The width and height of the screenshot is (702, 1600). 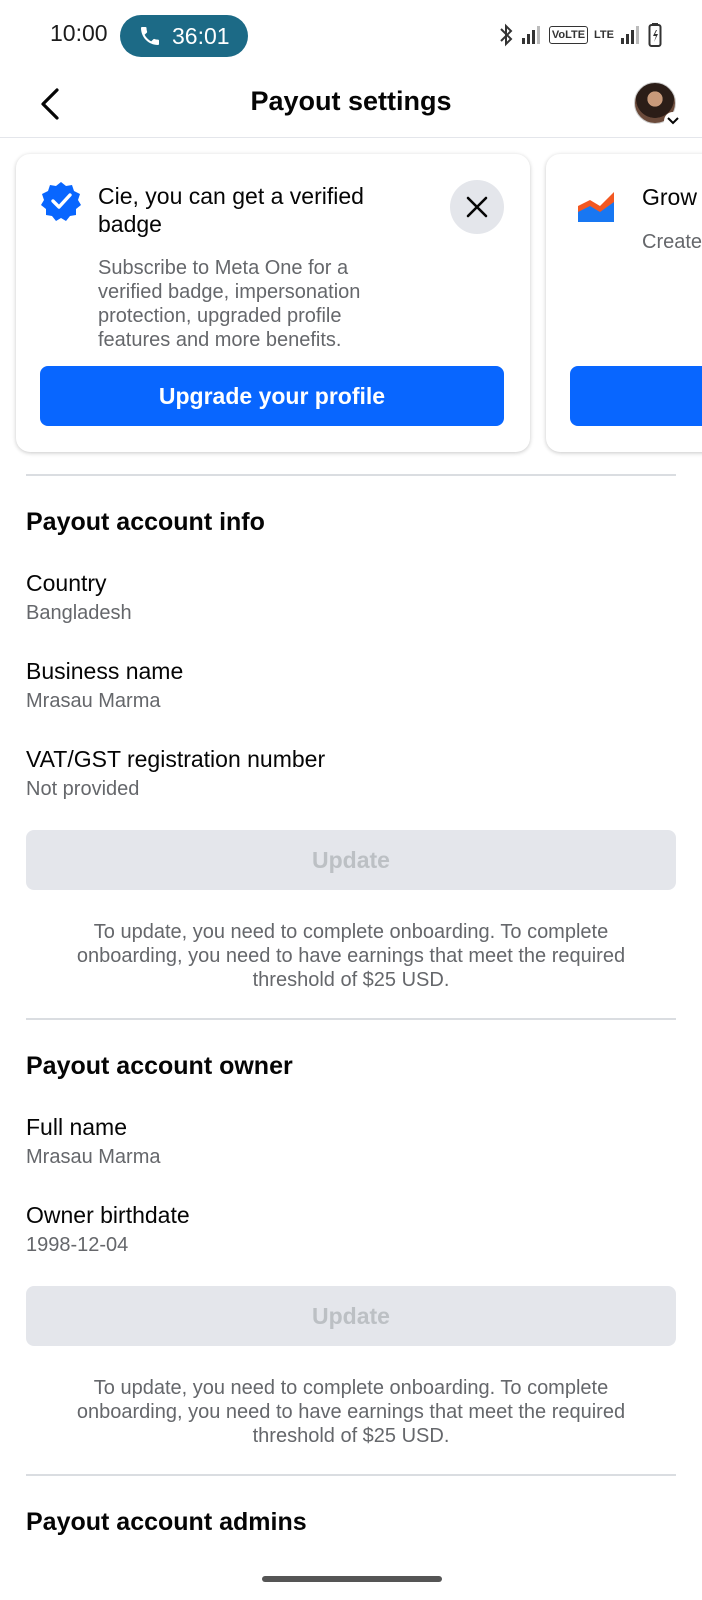 I want to click on close-icon, so click(x=477, y=207).